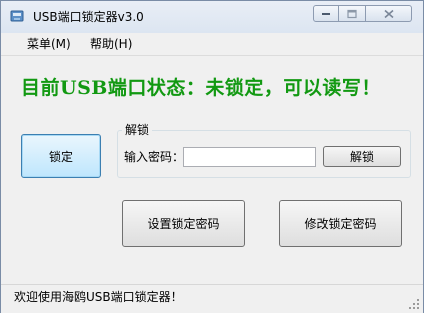 The width and height of the screenshot is (424, 313). What do you see at coordinates (212, 298) in the screenshot?
I see `status-bar: 欢迎使用海鸥USB端口锁定器！` at bounding box center [212, 298].